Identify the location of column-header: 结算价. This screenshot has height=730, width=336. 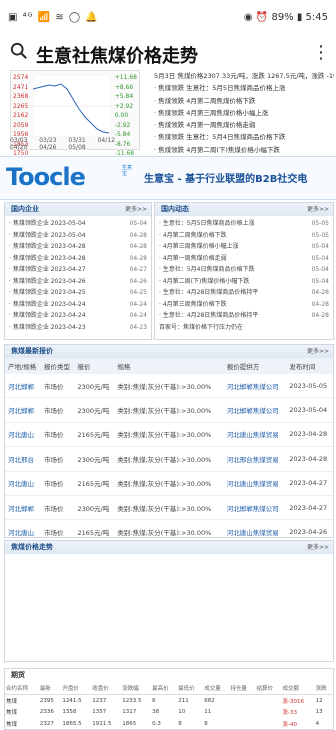
(268, 688).